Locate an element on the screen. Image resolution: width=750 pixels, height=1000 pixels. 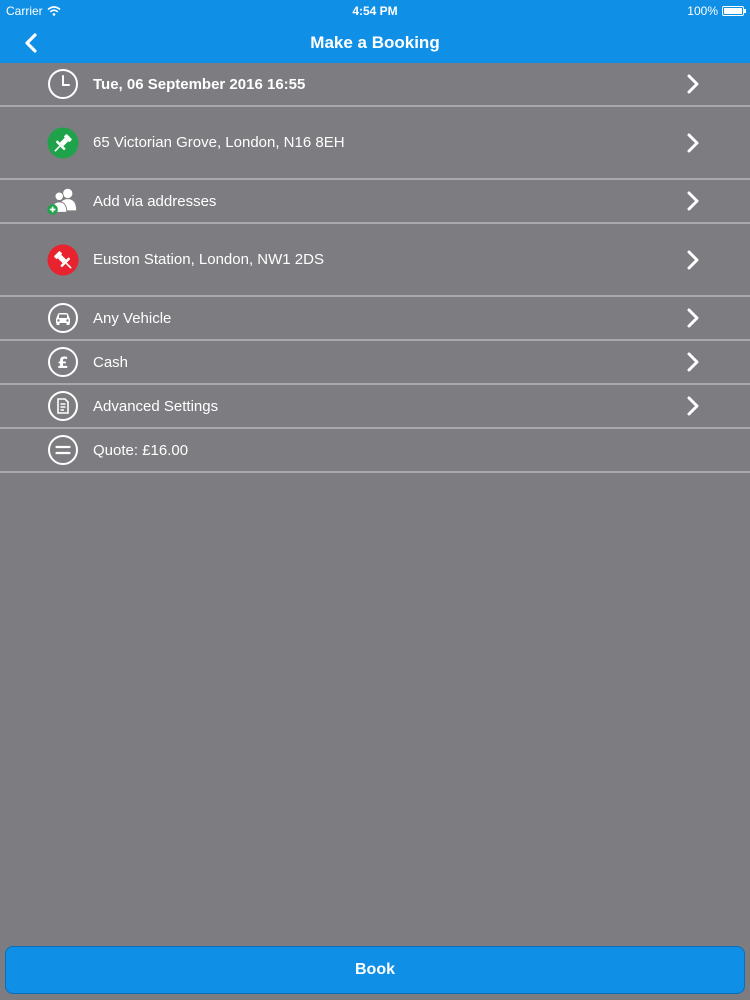
add-people-icon is located at coordinates (63, 201).